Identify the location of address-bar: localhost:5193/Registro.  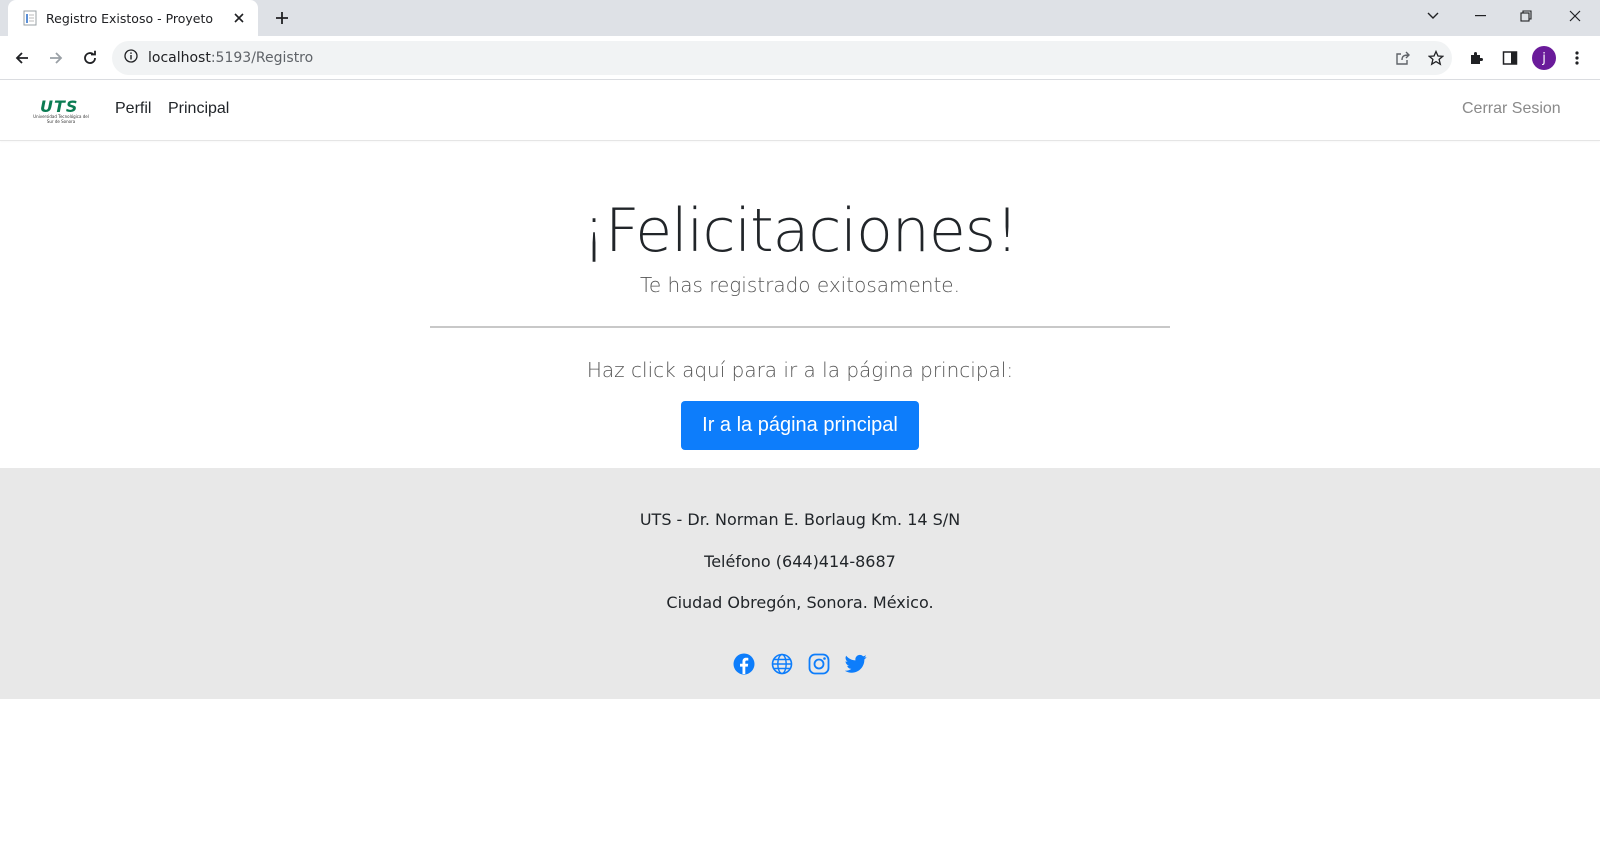
(782, 58).